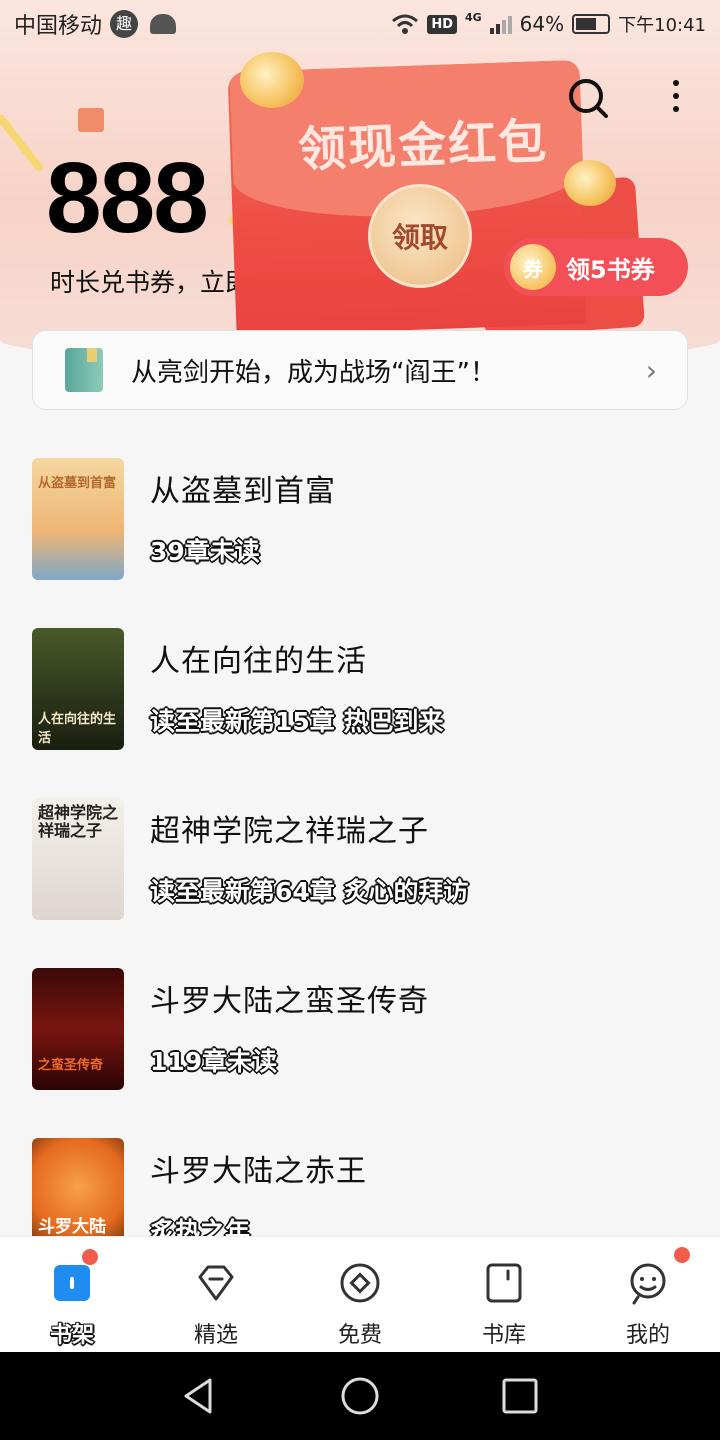 This screenshot has width=720, height=1440. What do you see at coordinates (78, 821) in the screenshot?
I see `cover-title: 超神学院之祥瑞之子` at bounding box center [78, 821].